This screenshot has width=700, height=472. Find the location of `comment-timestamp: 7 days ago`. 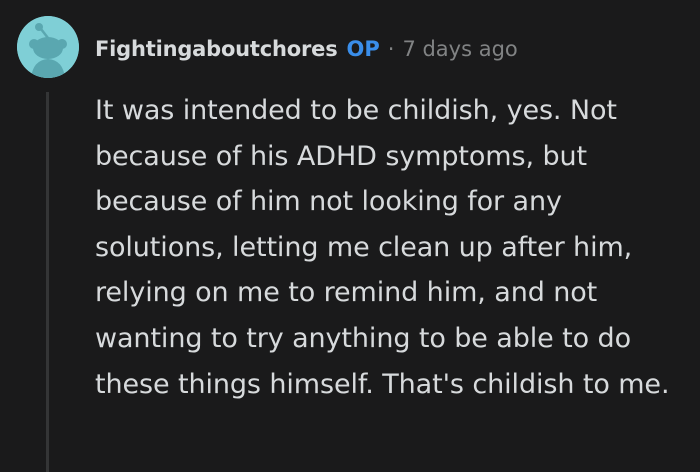

comment-timestamp: 7 days ago is located at coordinates (459, 49).